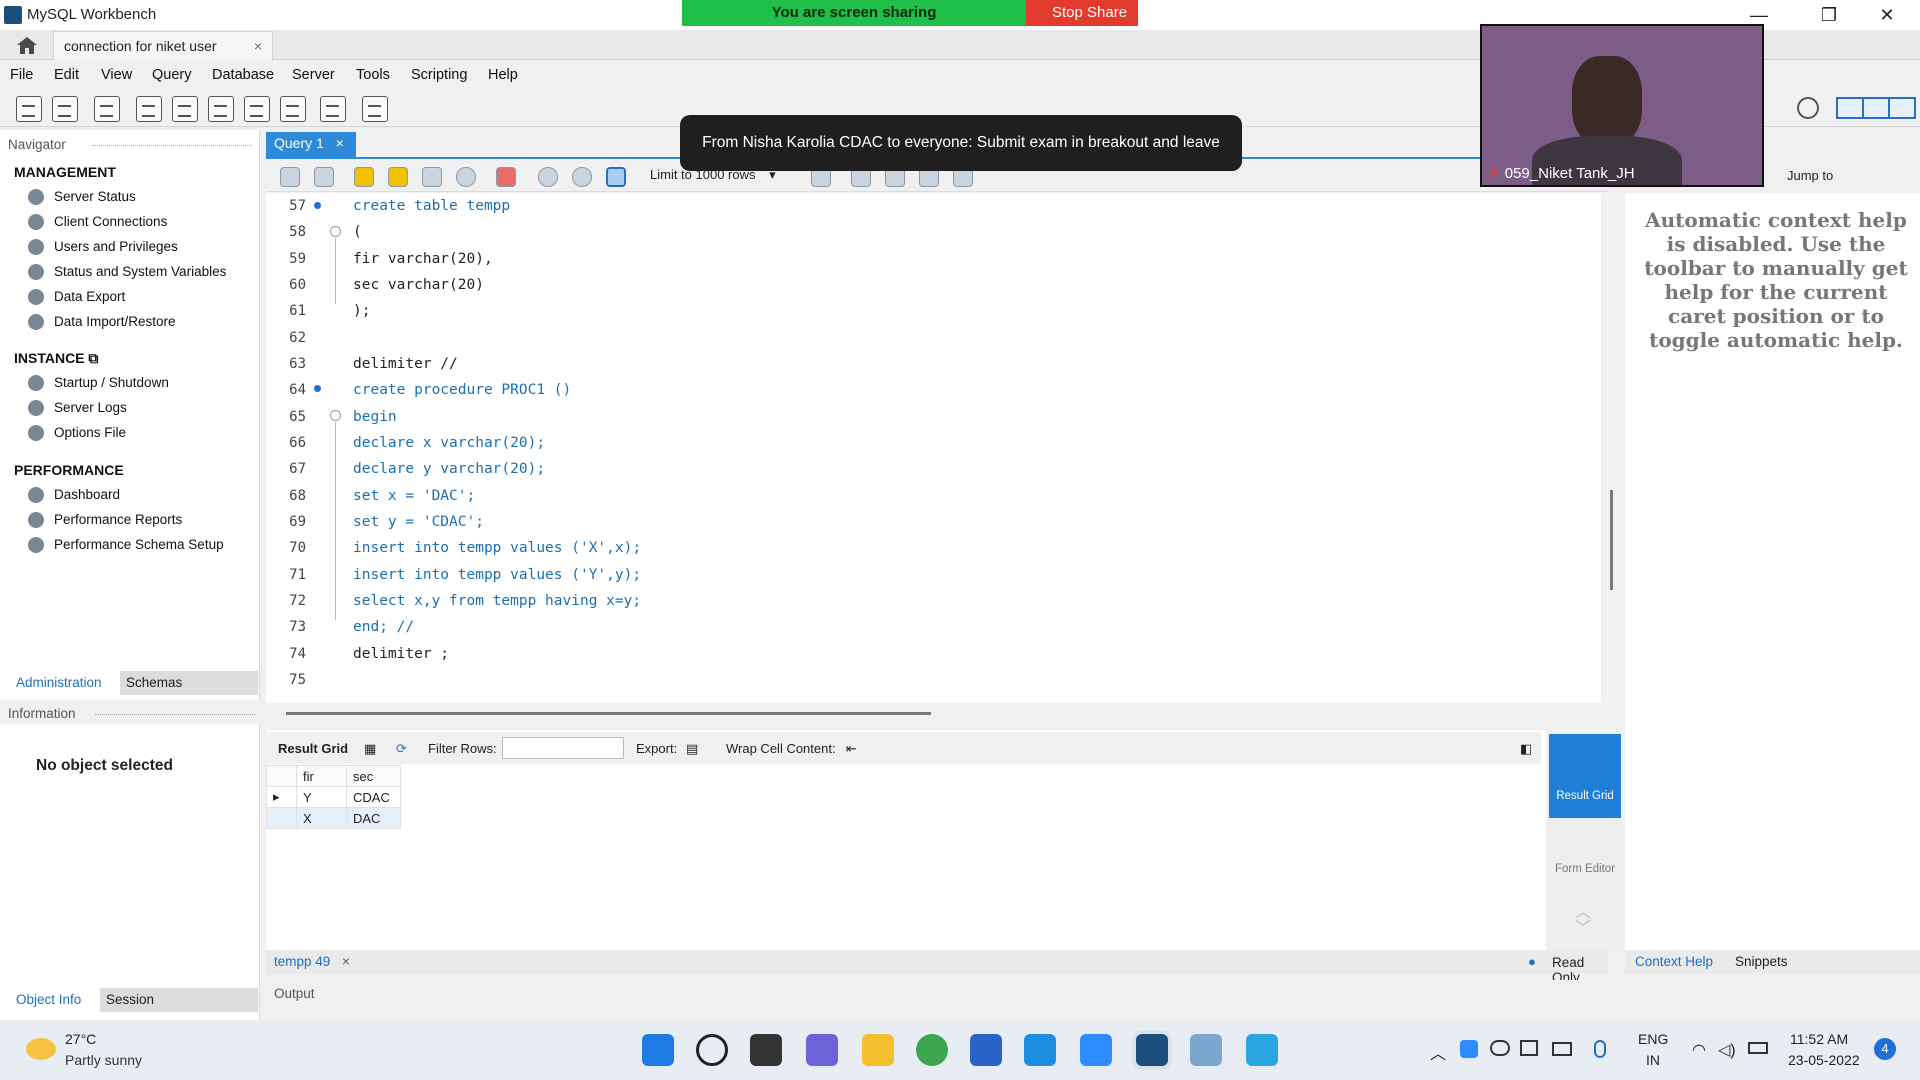 The width and height of the screenshot is (1920, 1080). Describe the element at coordinates (65, 109) in the screenshot. I see `open-sql-script-icon` at that location.